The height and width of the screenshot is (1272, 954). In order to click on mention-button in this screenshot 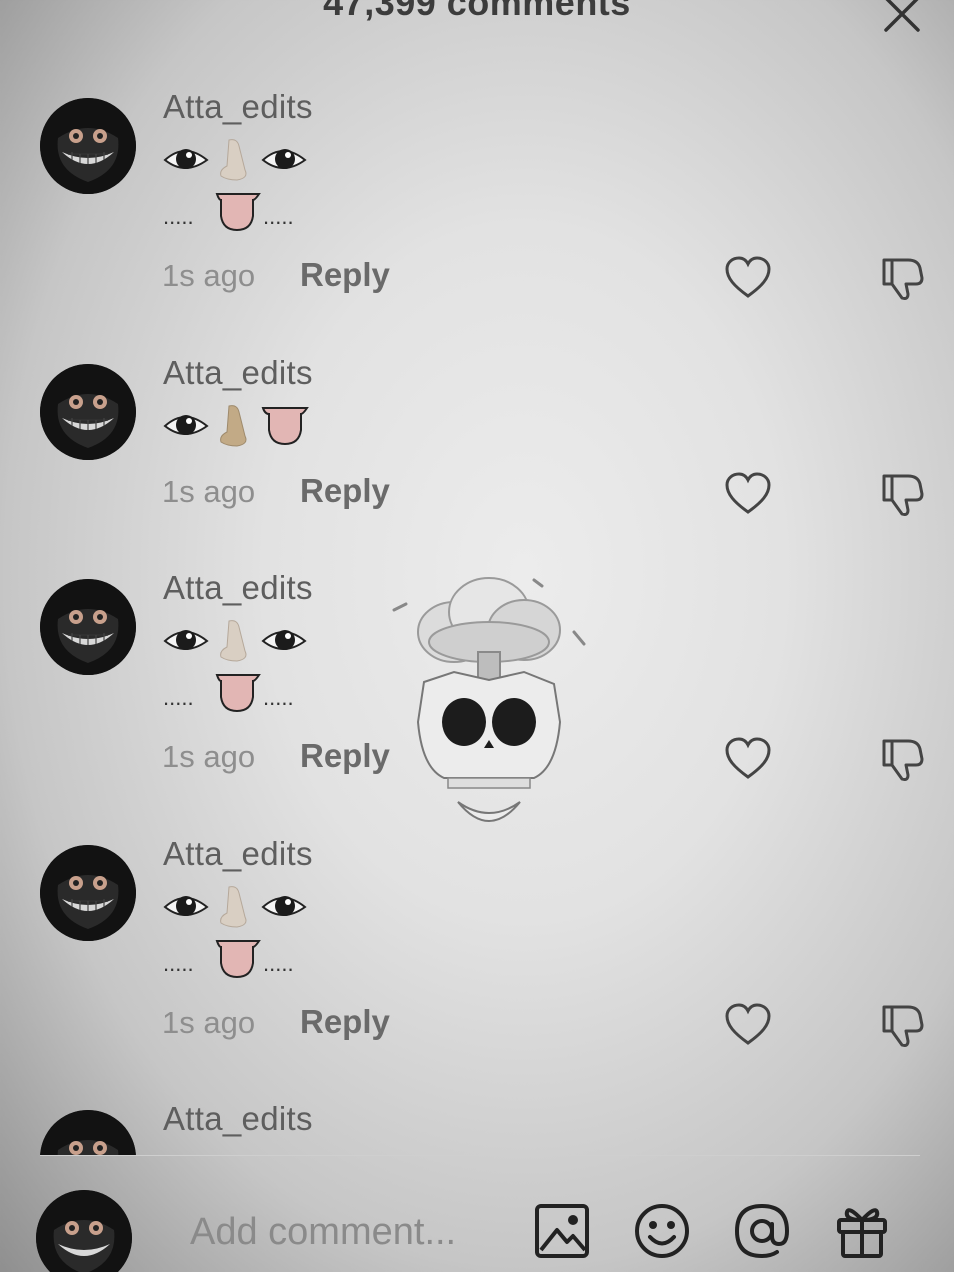, I will do `click(762, 1231)`.